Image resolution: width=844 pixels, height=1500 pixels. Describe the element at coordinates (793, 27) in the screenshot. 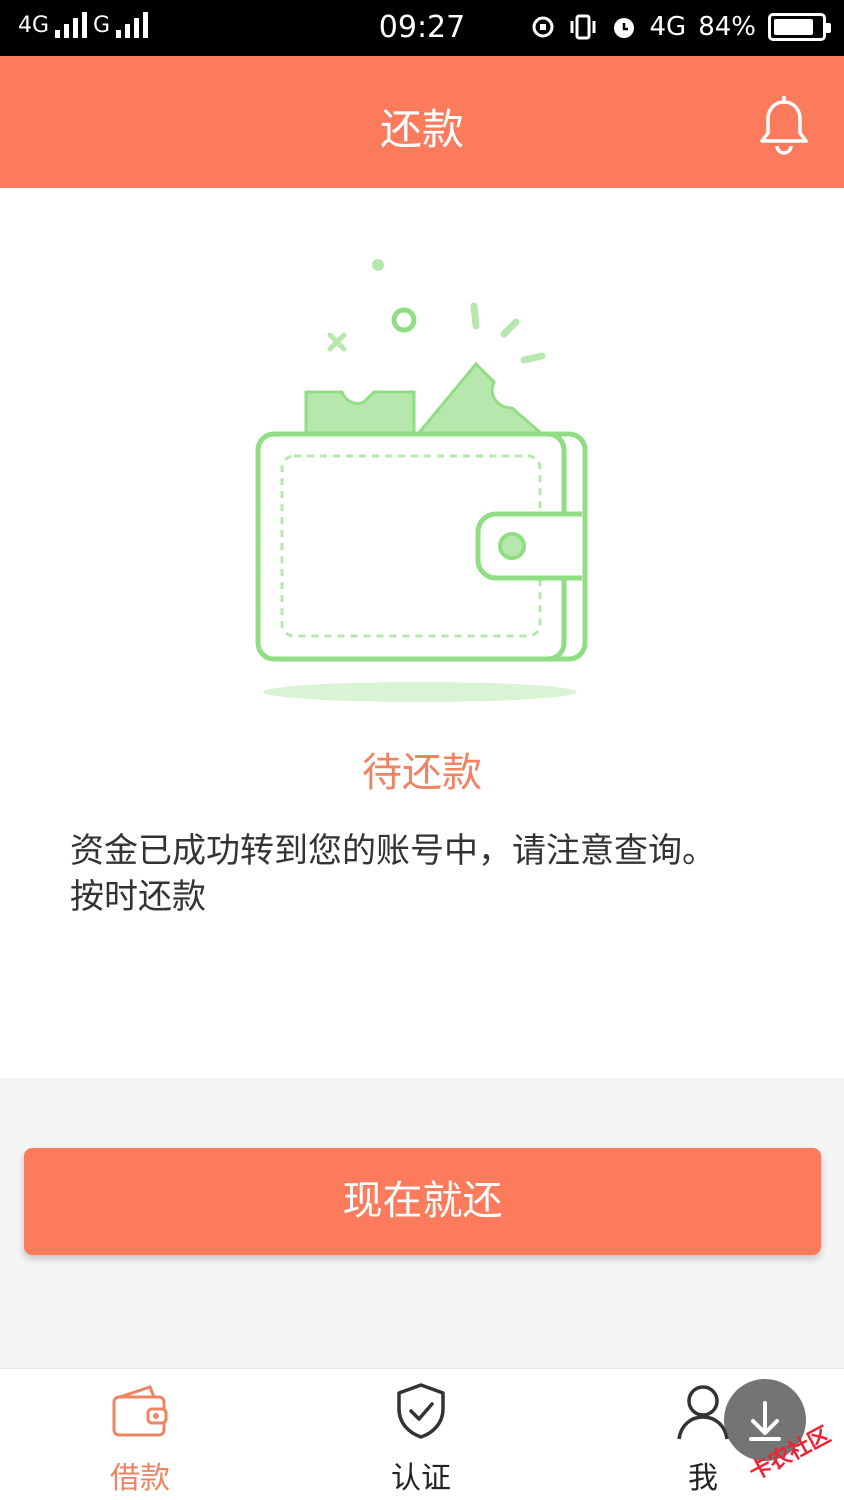

I see `battery-fill` at that location.